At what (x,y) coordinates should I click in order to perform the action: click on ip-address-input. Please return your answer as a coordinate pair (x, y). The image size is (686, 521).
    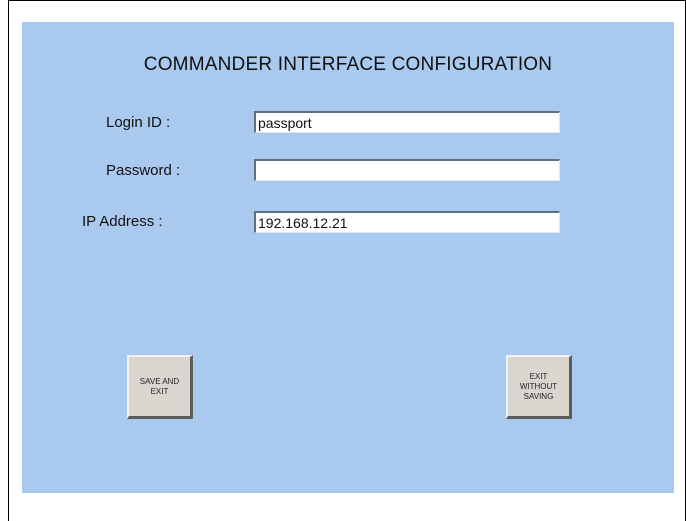
    Looking at the image, I should click on (407, 222).